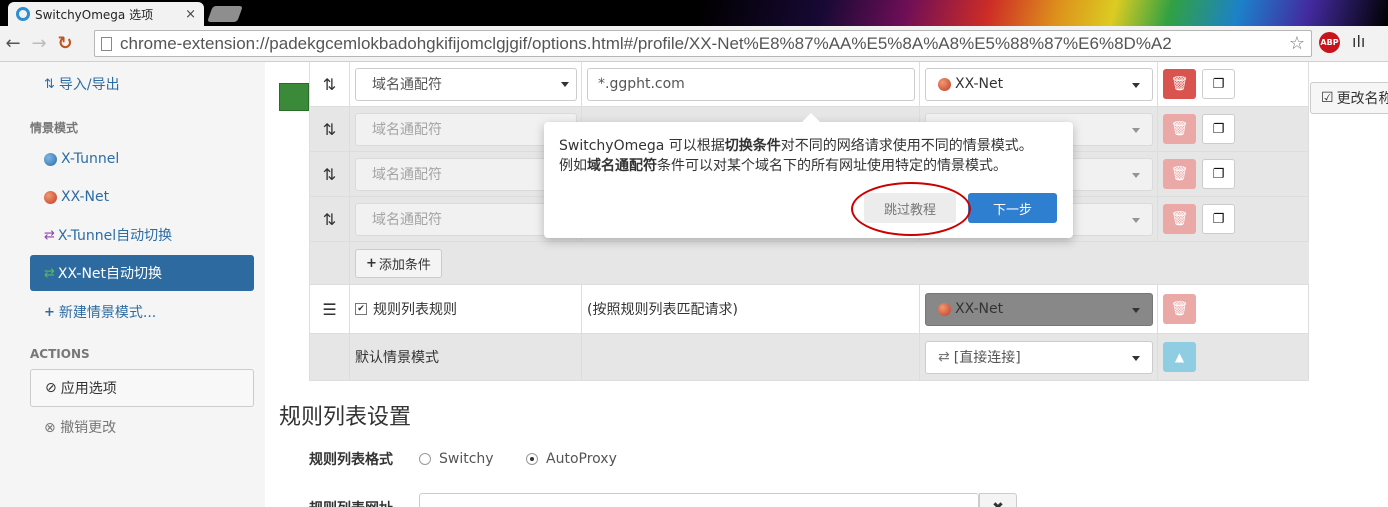 The height and width of the screenshot is (507, 1388). I want to click on sidebar-item-label: XX-Net自动切换, so click(110, 274).